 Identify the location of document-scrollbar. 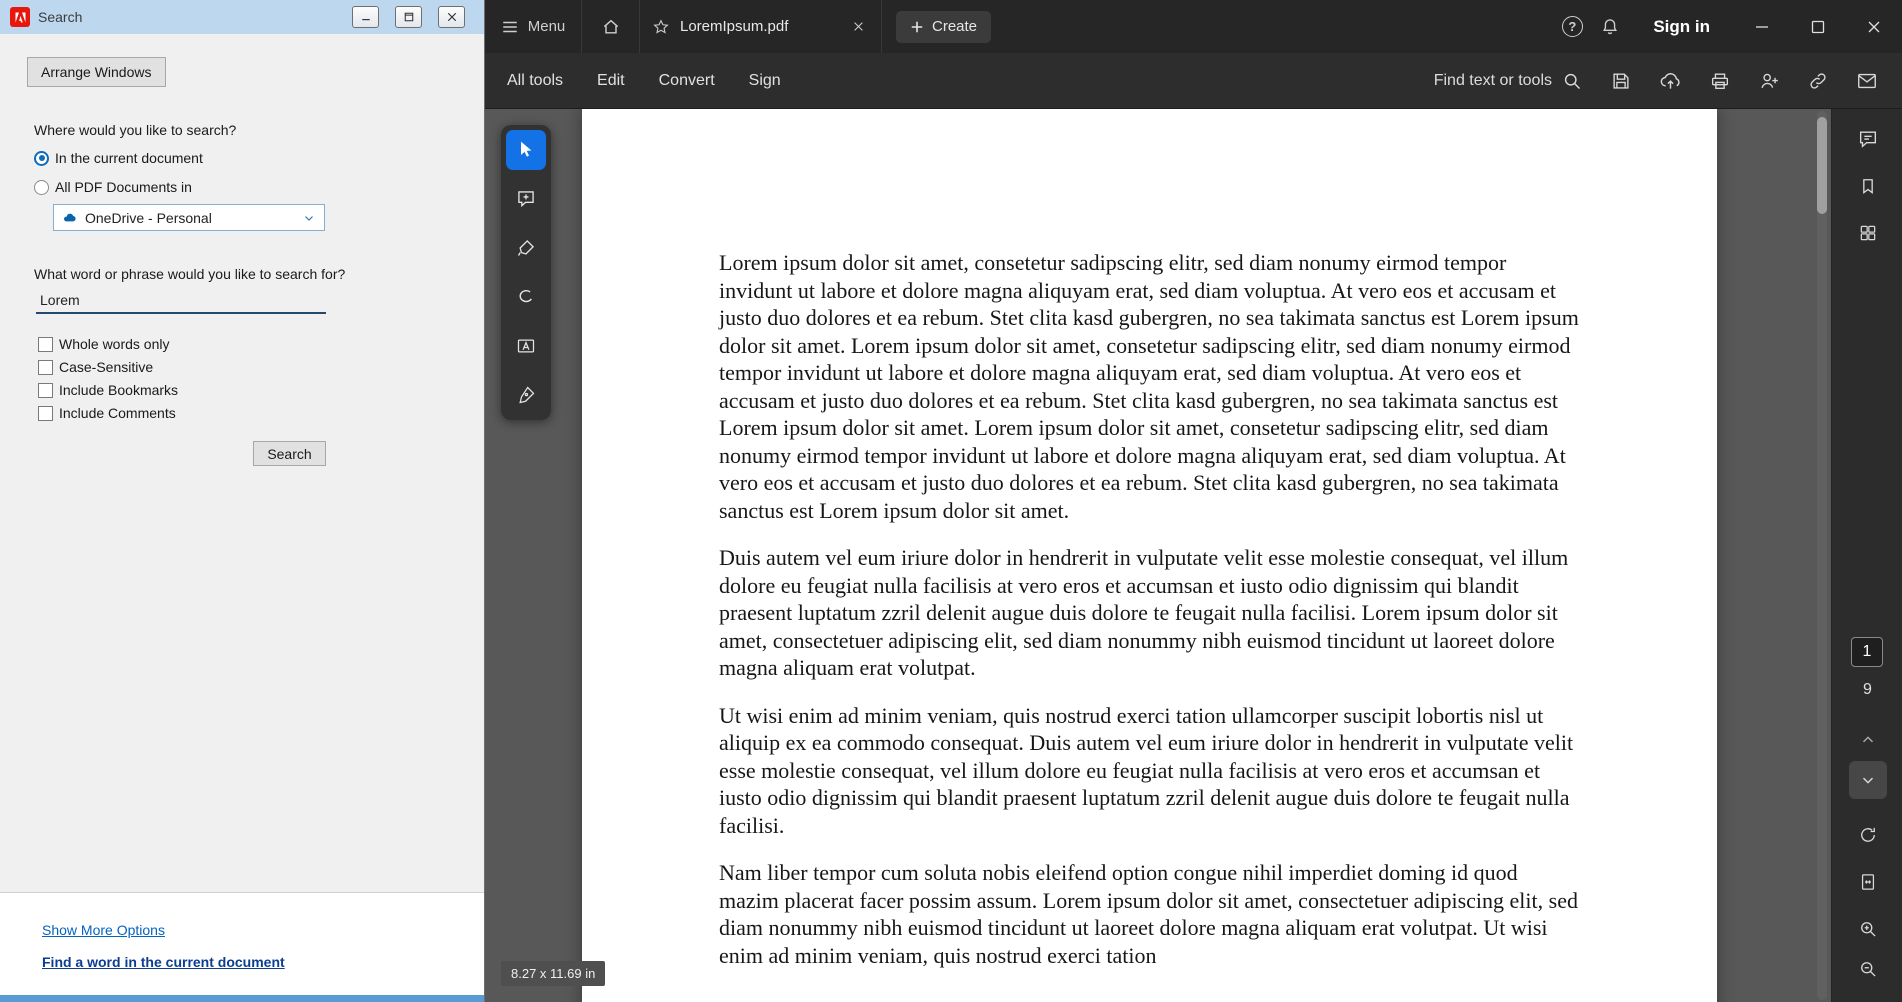
(1822, 555).